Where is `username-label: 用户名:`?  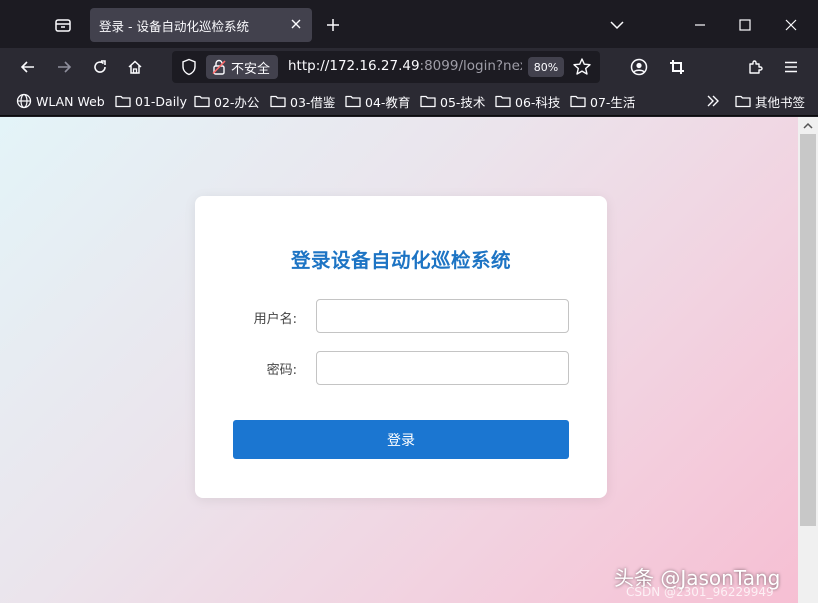
username-label: 用户名: is located at coordinates (275, 319).